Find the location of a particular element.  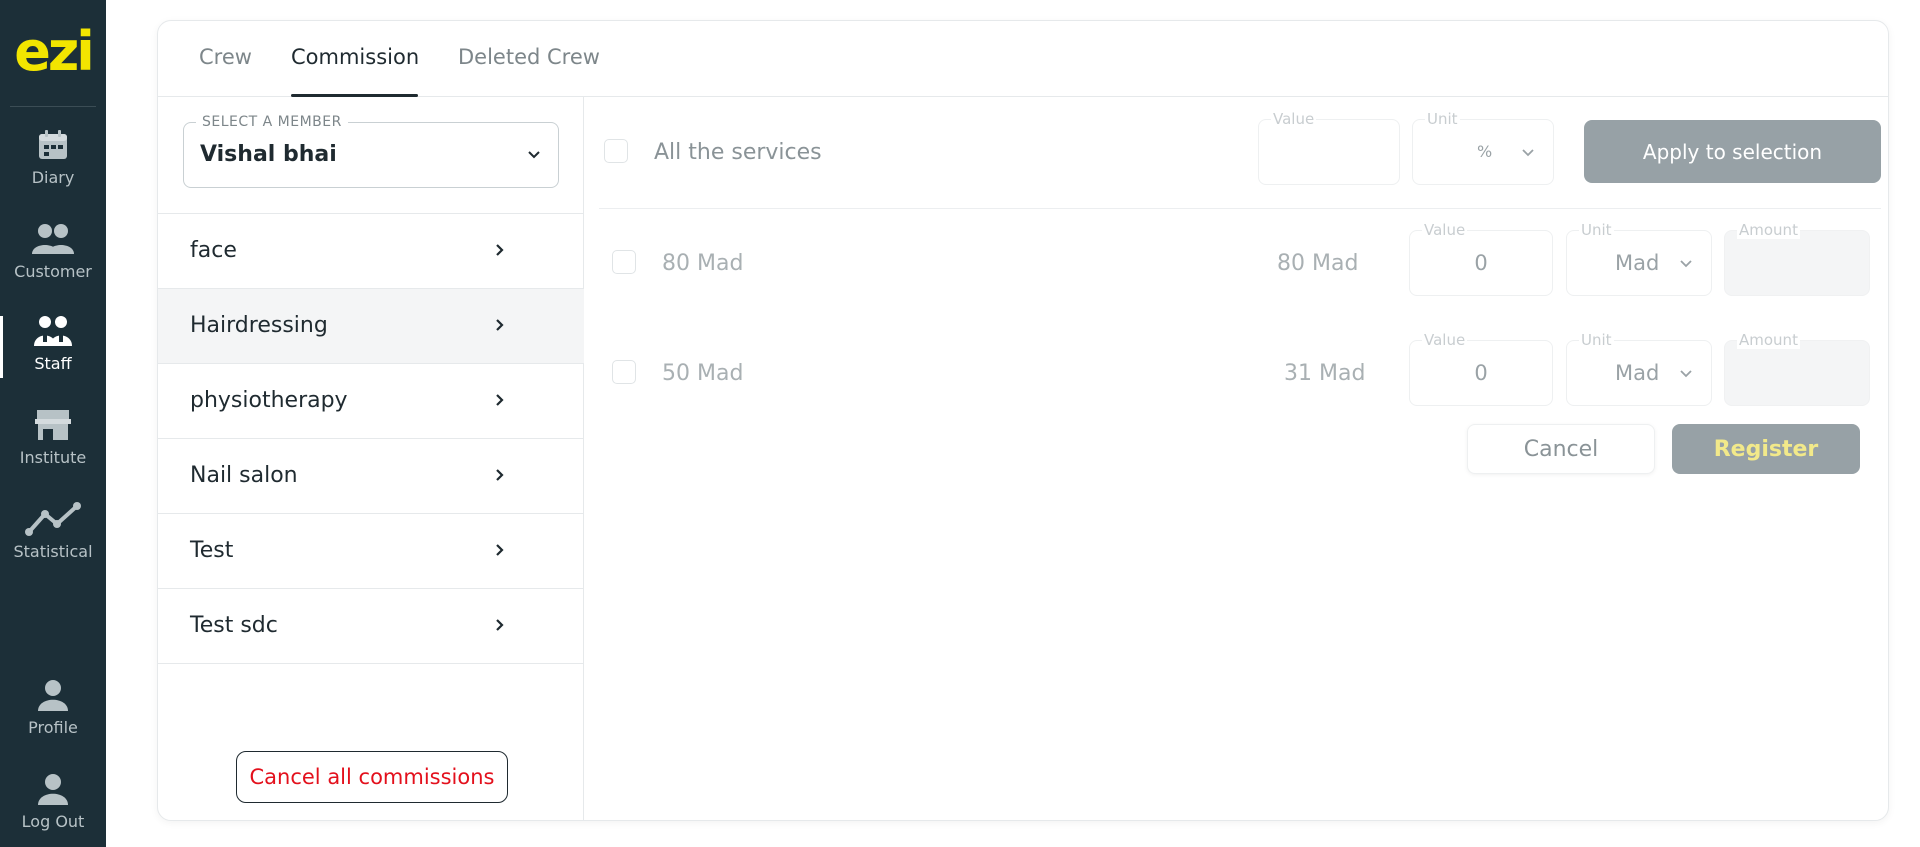

tab-commission: Commission is located at coordinates (355, 57).